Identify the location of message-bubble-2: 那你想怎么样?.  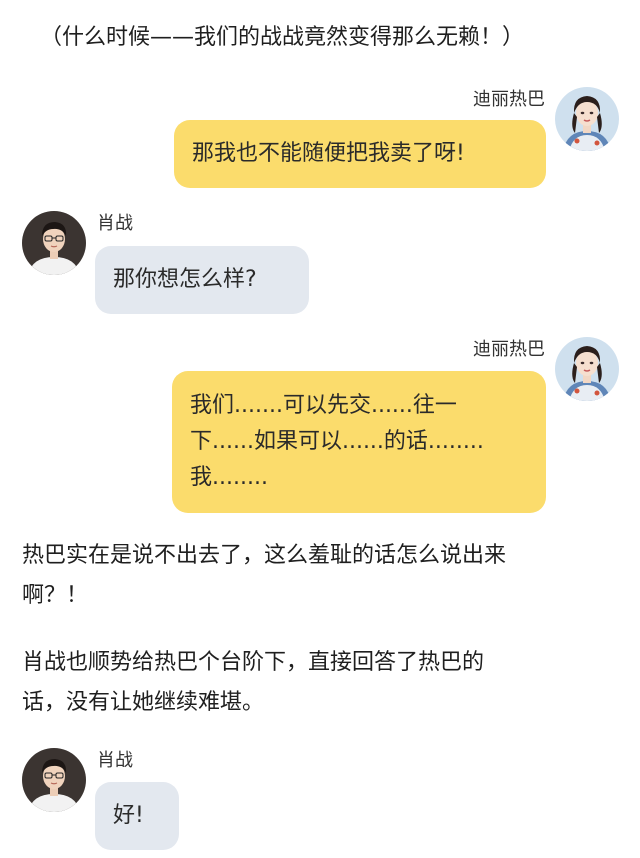
(202, 280).